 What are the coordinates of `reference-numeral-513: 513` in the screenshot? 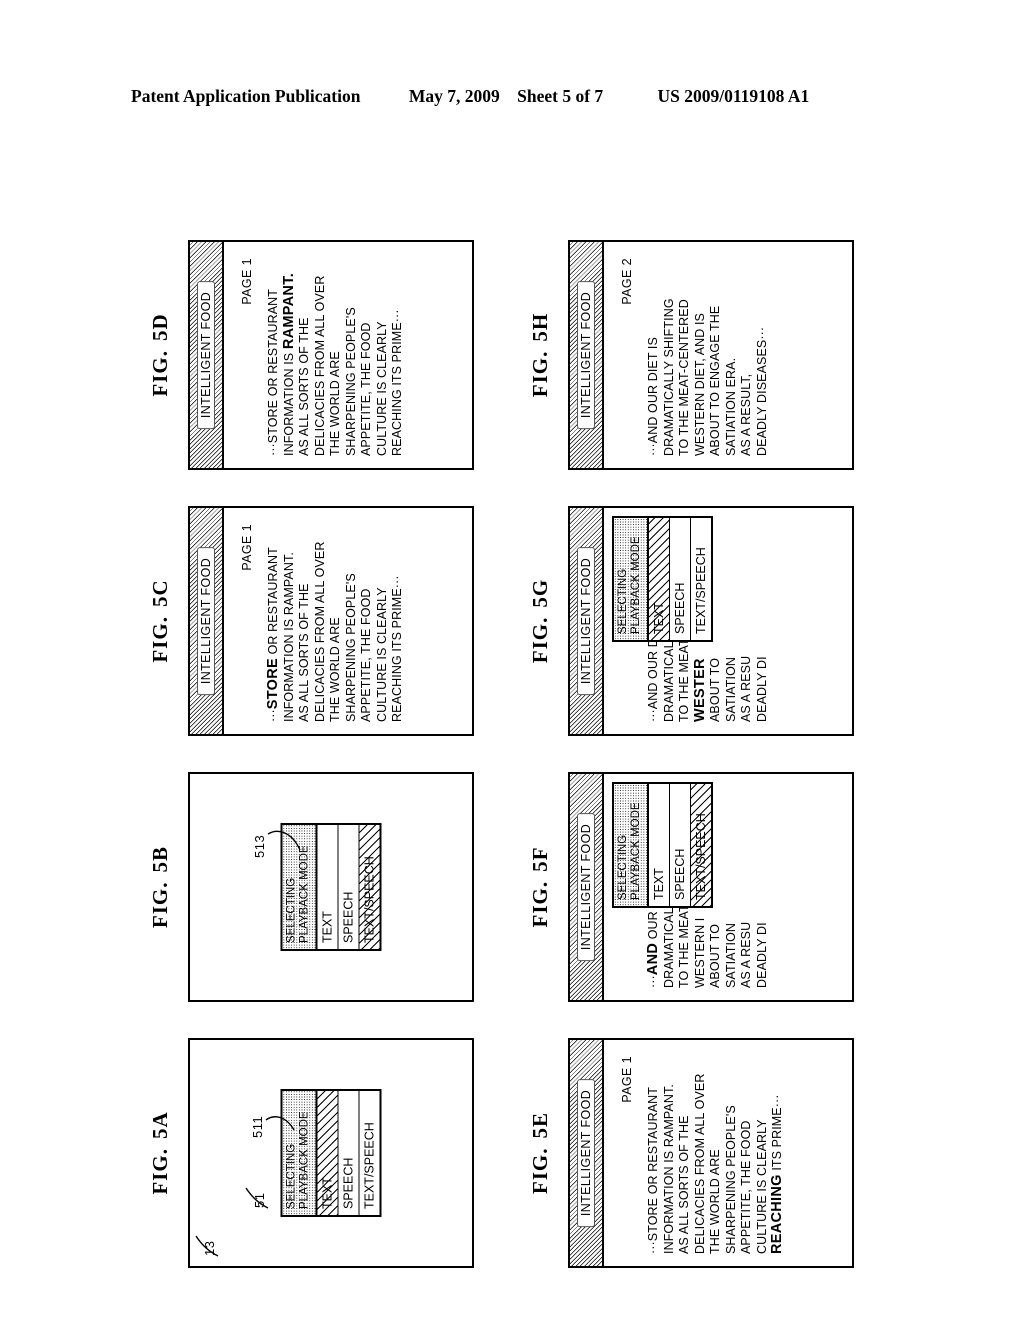 It's located at (259, 846).